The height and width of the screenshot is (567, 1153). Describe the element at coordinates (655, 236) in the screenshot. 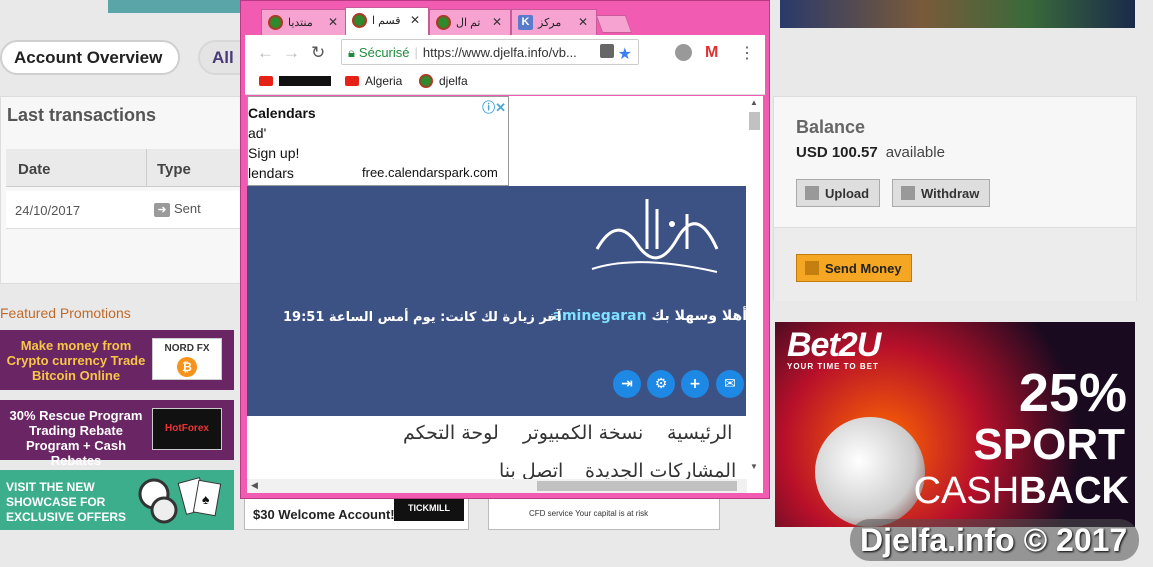

I see `djelfa-forum-logo` at that location.